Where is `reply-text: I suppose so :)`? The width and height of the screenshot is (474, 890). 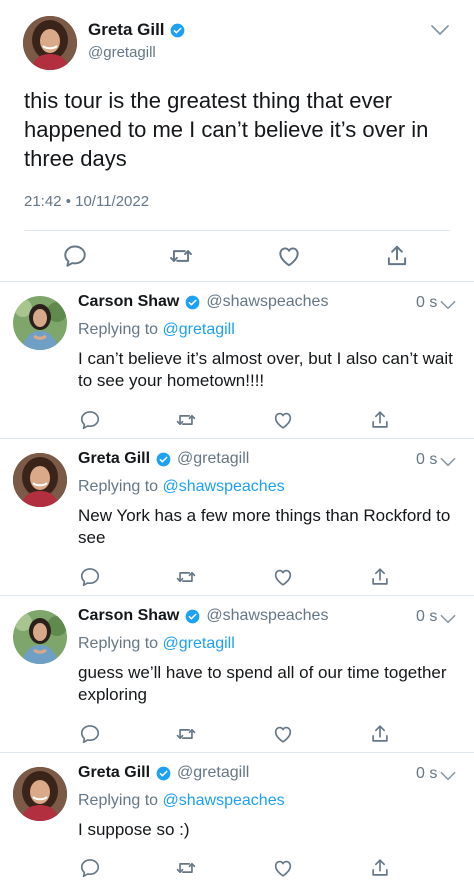 reply-text: I suppose so :) is located at coordinates (134, 829).